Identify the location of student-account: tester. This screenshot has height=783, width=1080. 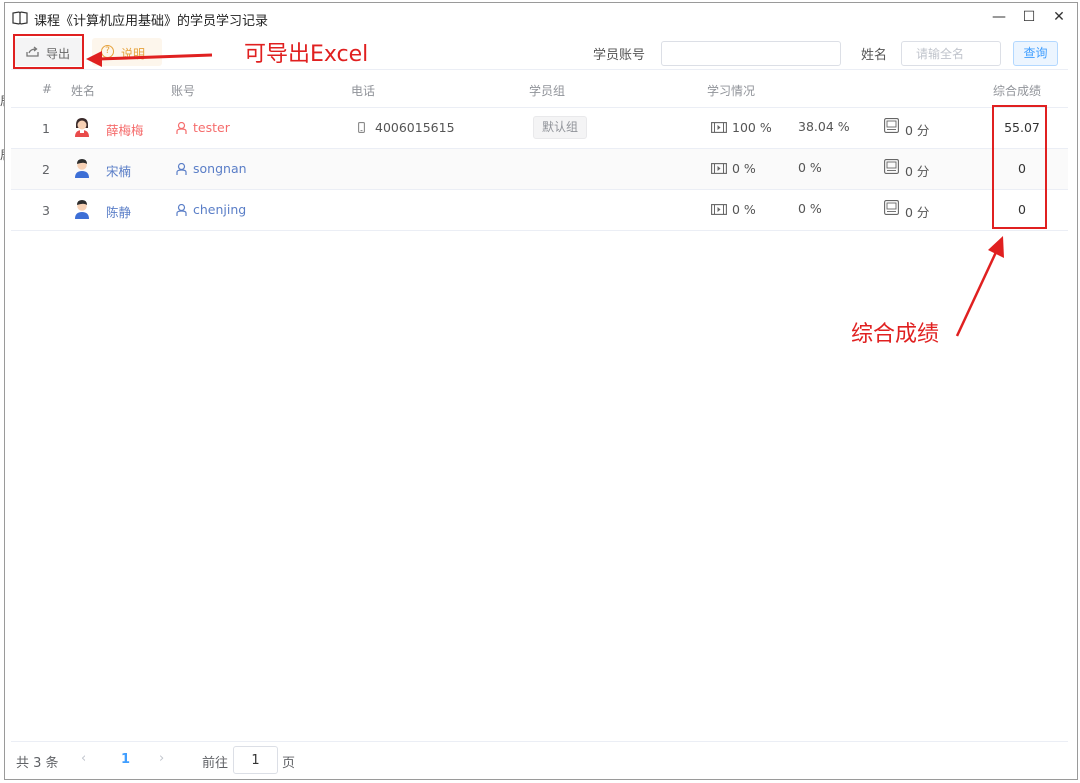
(211, 127).